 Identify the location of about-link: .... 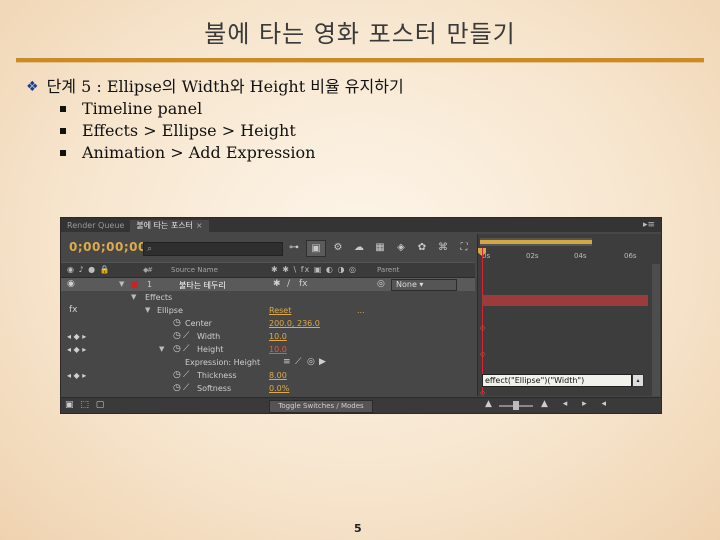
(361, 310).